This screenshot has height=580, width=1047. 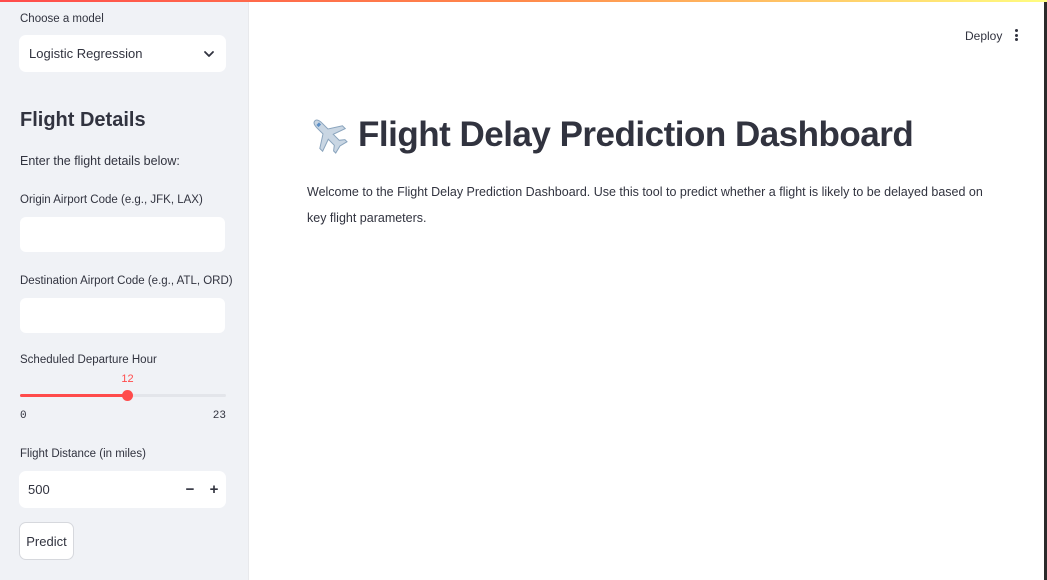 What do you see at coordinates (23, 416) in the screenshot?
I see `slider-min-label: 0` at bounding box center [23, 416].